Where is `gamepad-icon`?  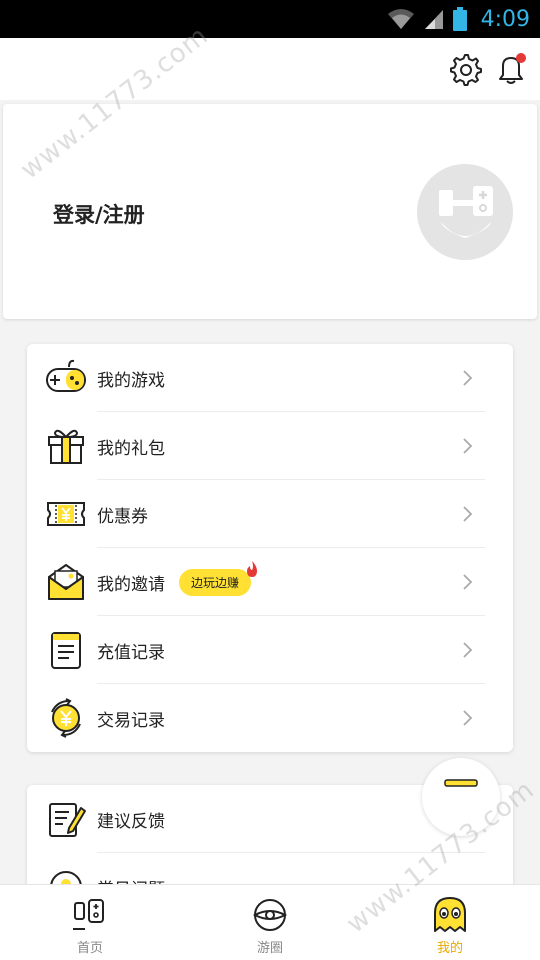 gamepad-icon is located at coordinates (66, 375).